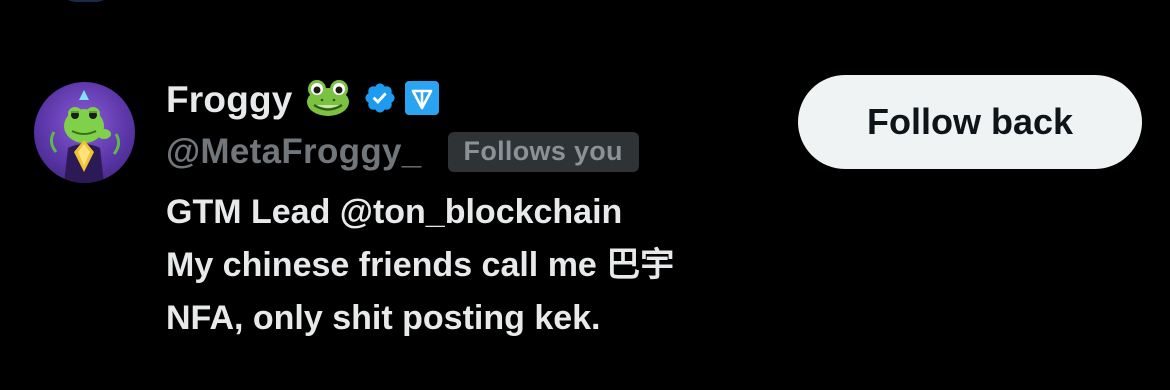  What do you see at coordinates (86, 1) in the screenshot?
I see `previous-avatar-edge` at bounding box center [86, 1].